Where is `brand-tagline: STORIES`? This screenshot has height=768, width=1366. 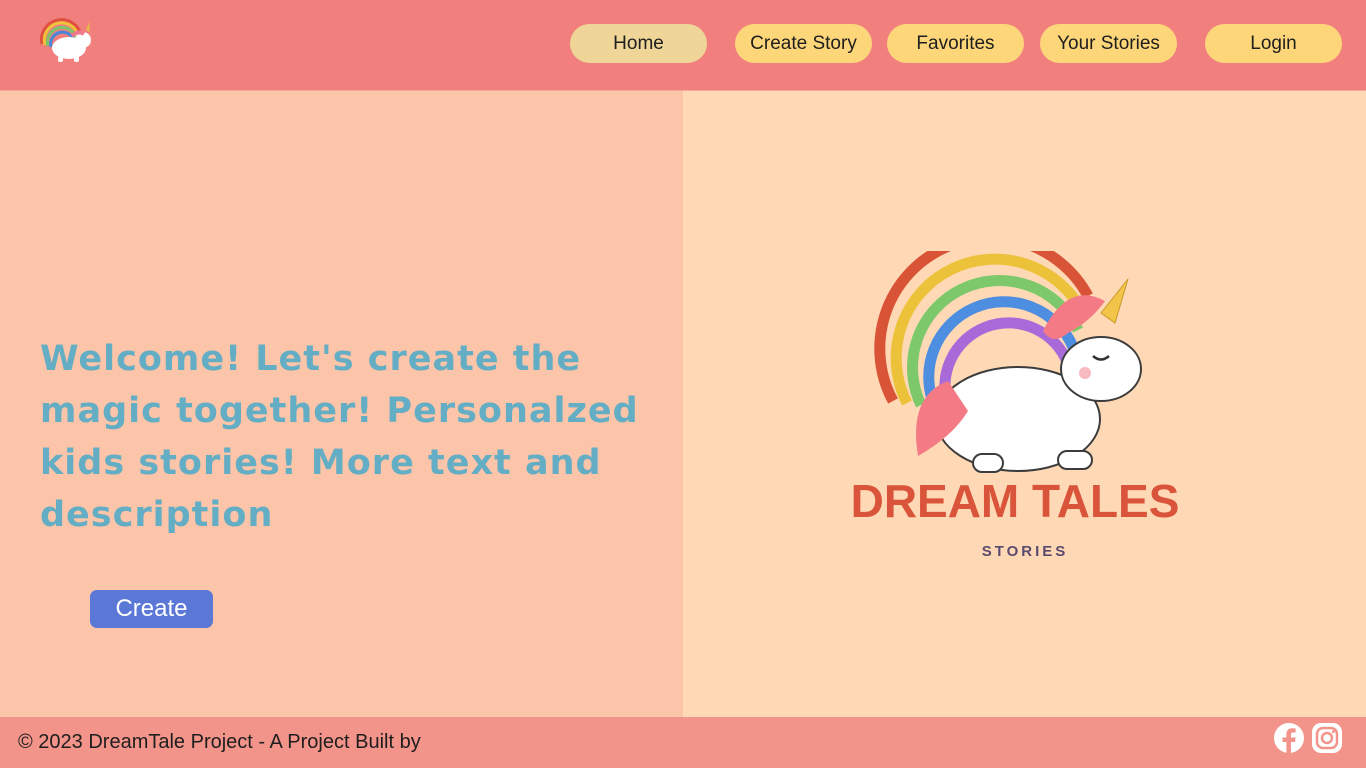
brand-tagline: STORIES is located at coordinates (1025, 551).